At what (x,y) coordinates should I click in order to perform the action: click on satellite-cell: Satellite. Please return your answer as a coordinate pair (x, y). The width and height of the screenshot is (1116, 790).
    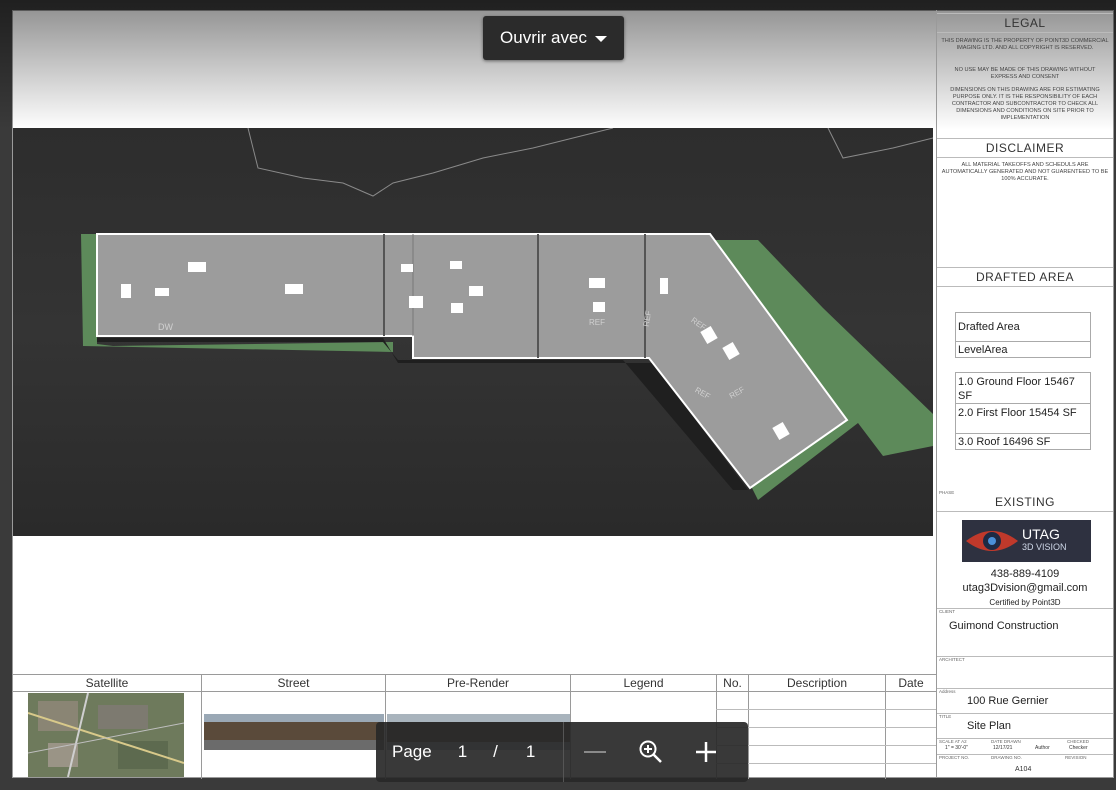
    Looking at the image, I should click on (107, 727).